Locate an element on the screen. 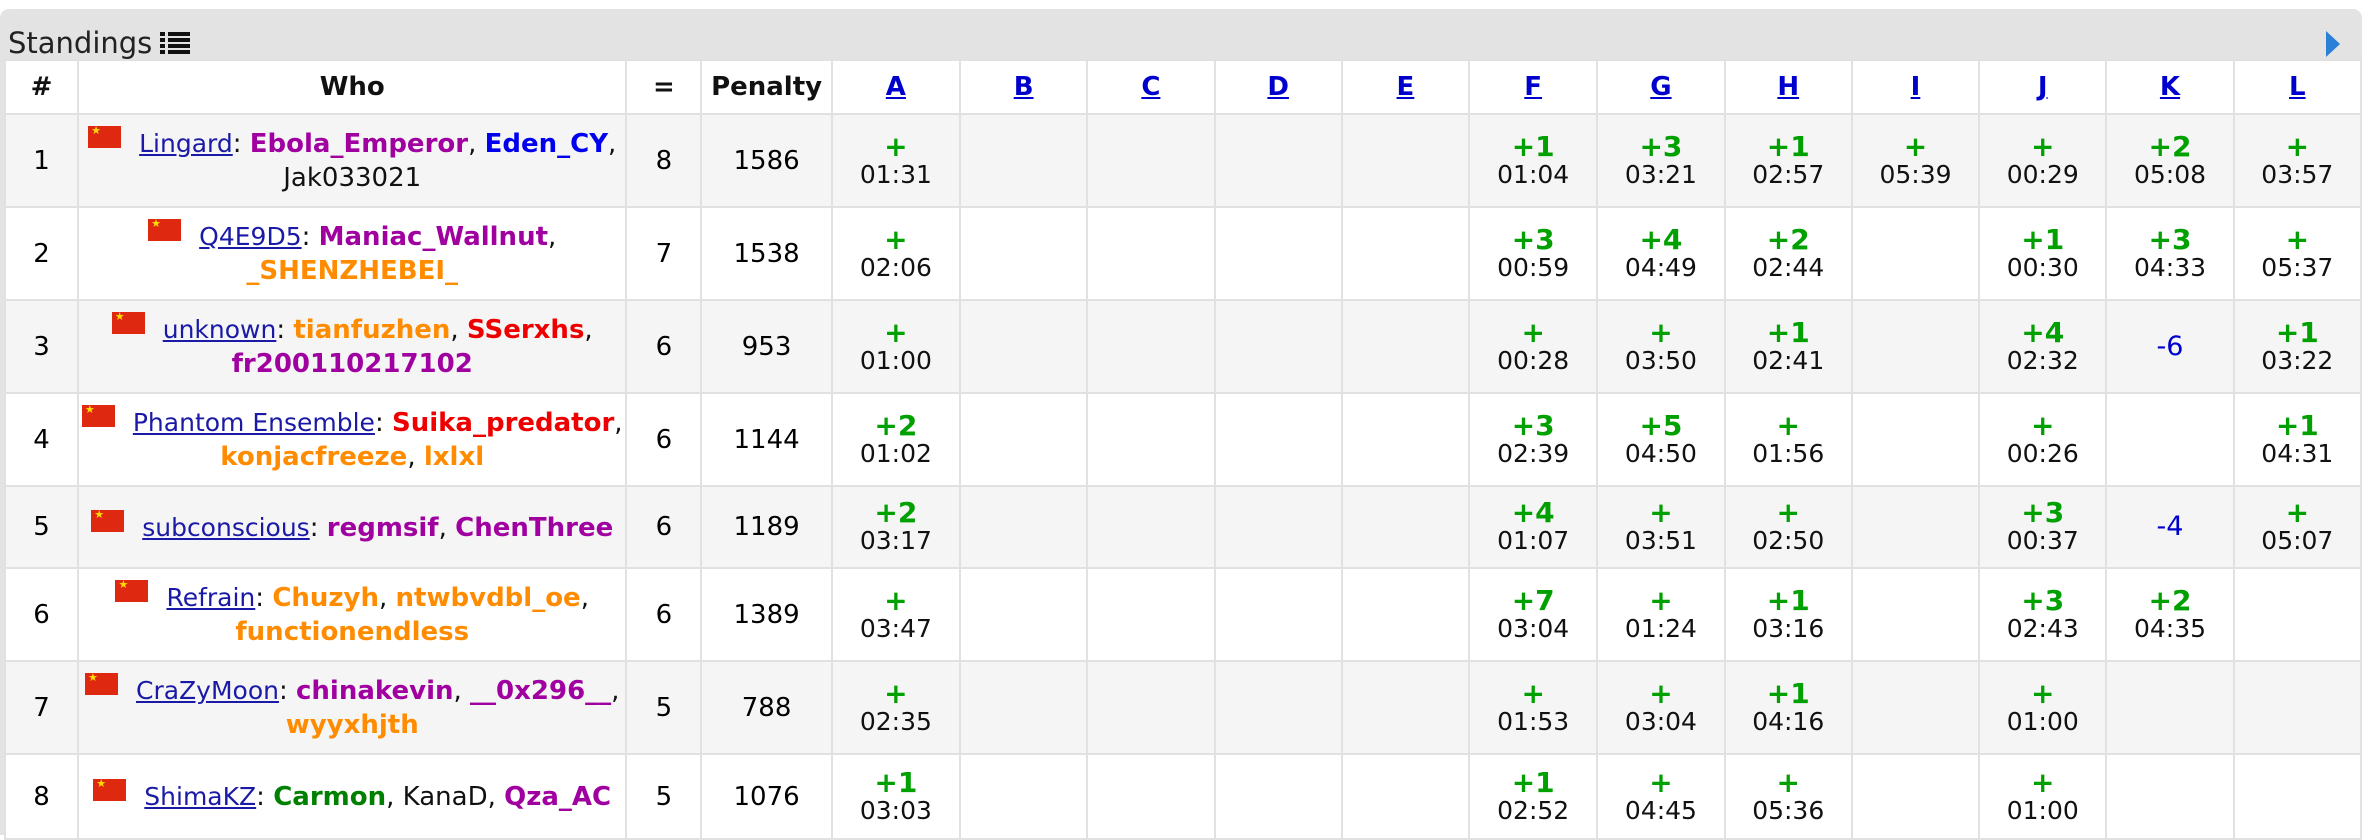 The height and width of the screenshot is (840, 2368). problem-cell-a: +01:00 is located at coordinates (895, 346).